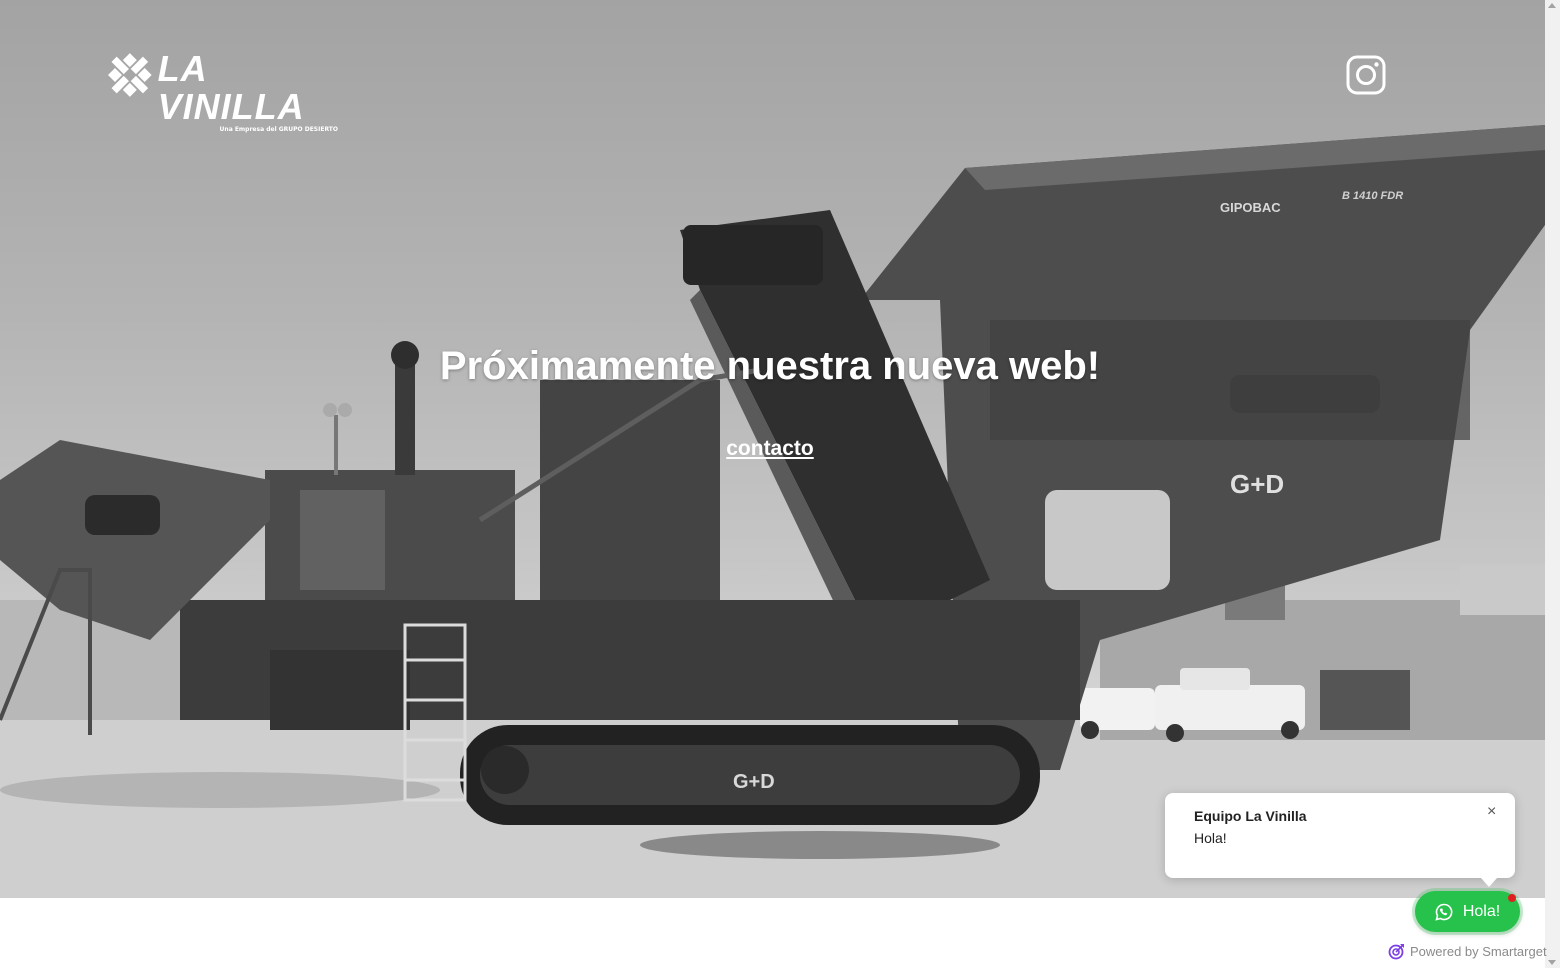 The image size is (1560, 968). I want to click on chat-message: Hola!, so click(1210, 838).